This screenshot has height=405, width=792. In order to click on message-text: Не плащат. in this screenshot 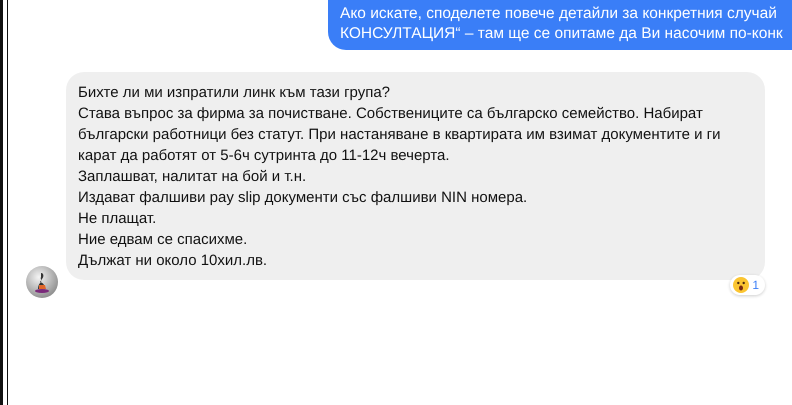, I will do `click(118, 219)`.